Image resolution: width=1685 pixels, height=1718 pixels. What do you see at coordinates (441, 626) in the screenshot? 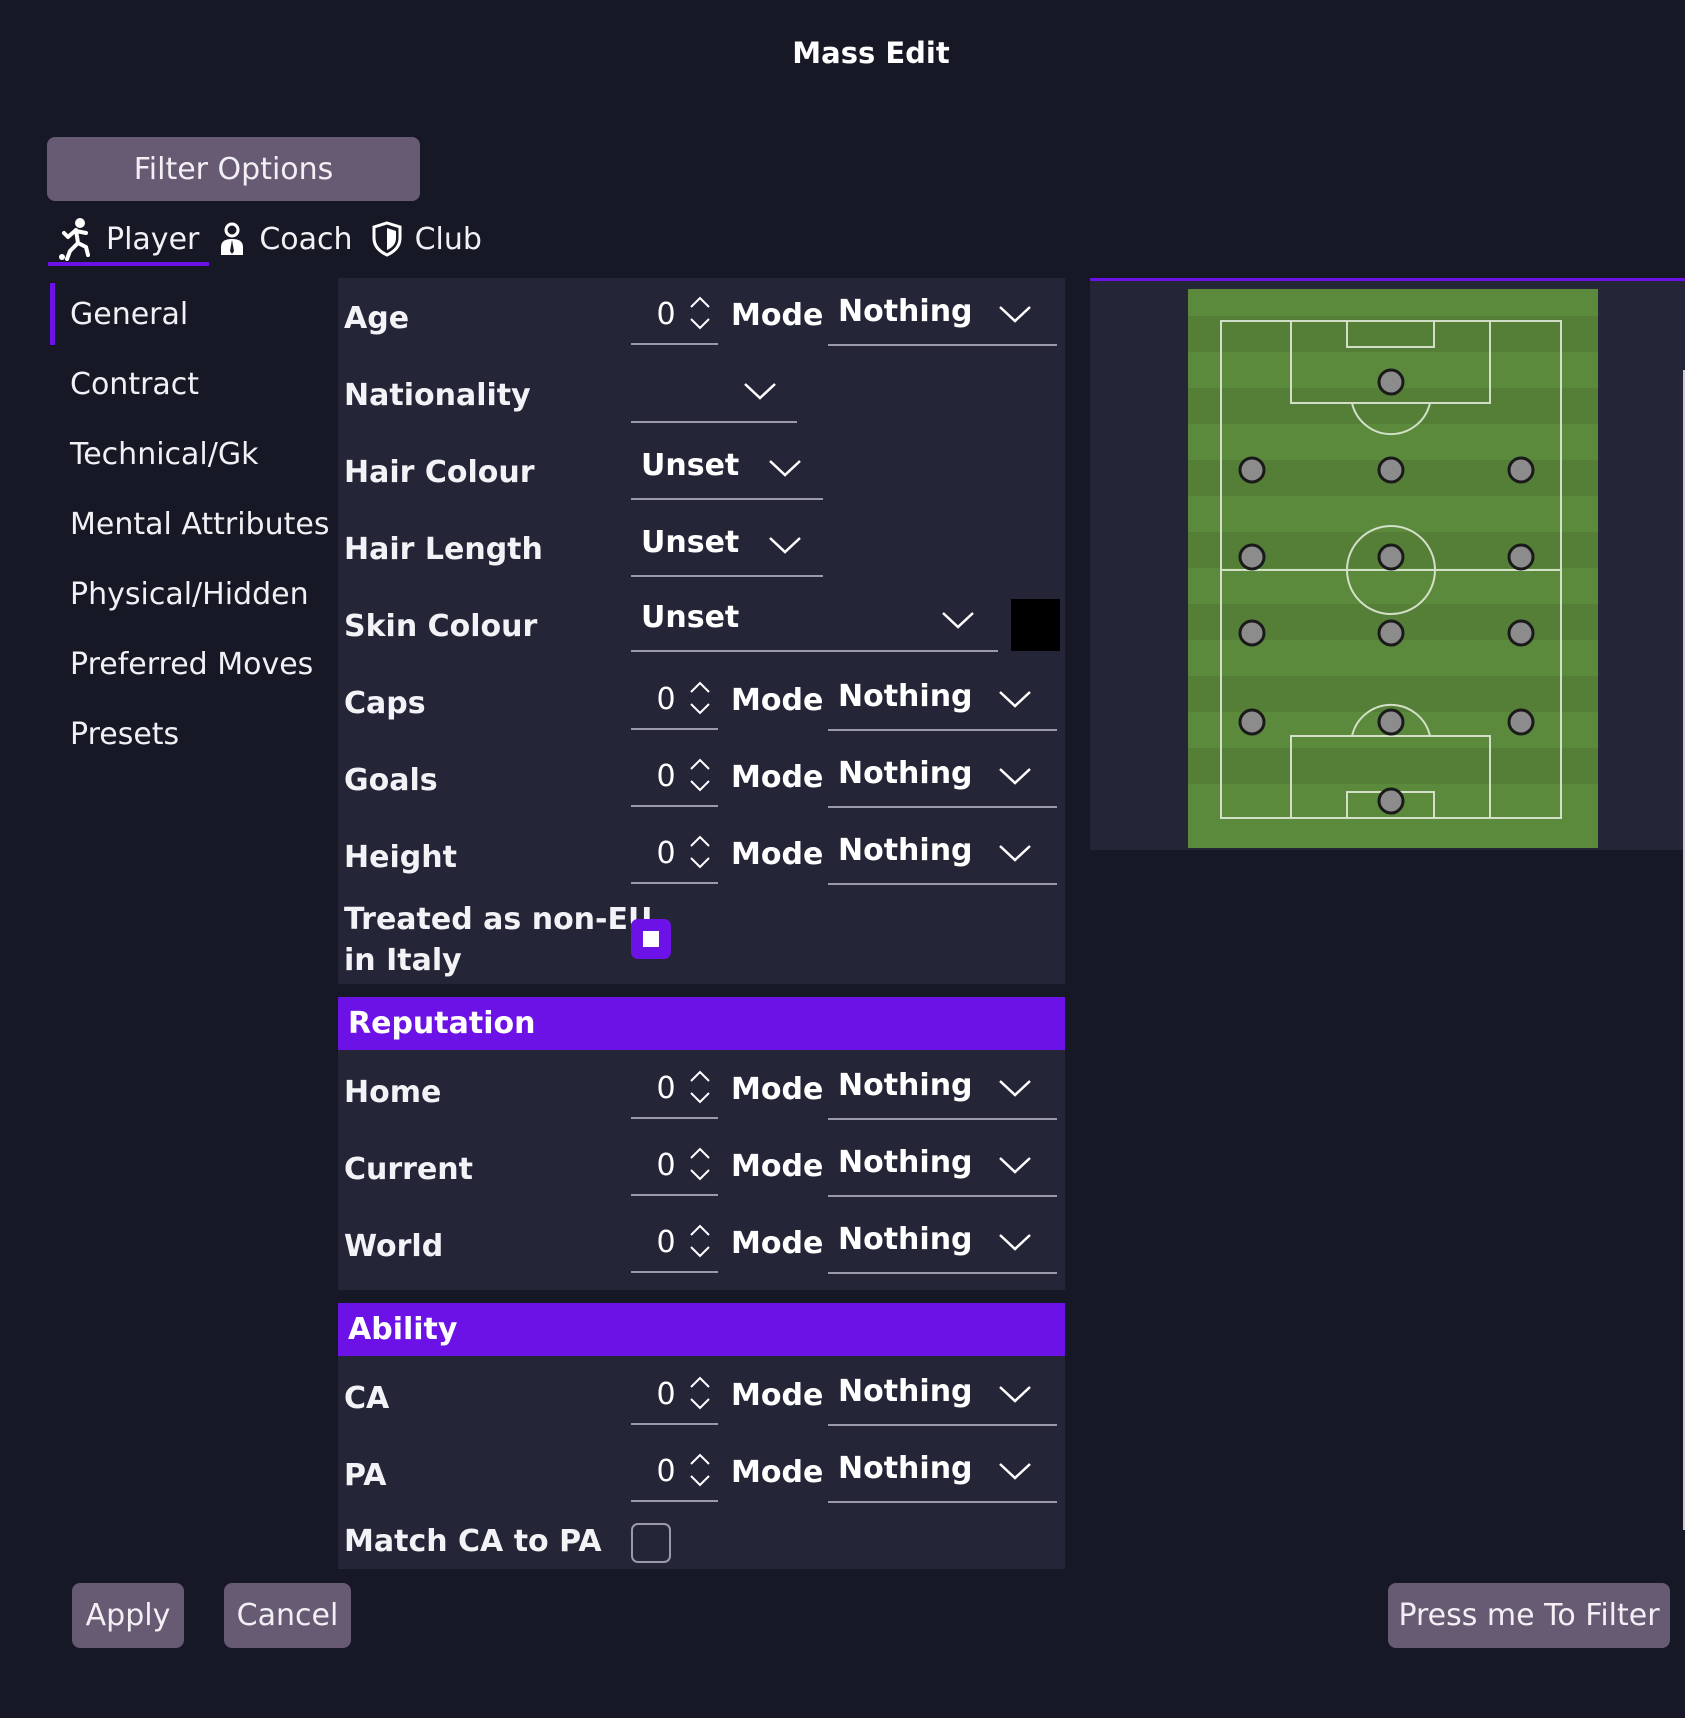
I see `skin-colour-label: Skin Colour` at bounding box center [441, 626].